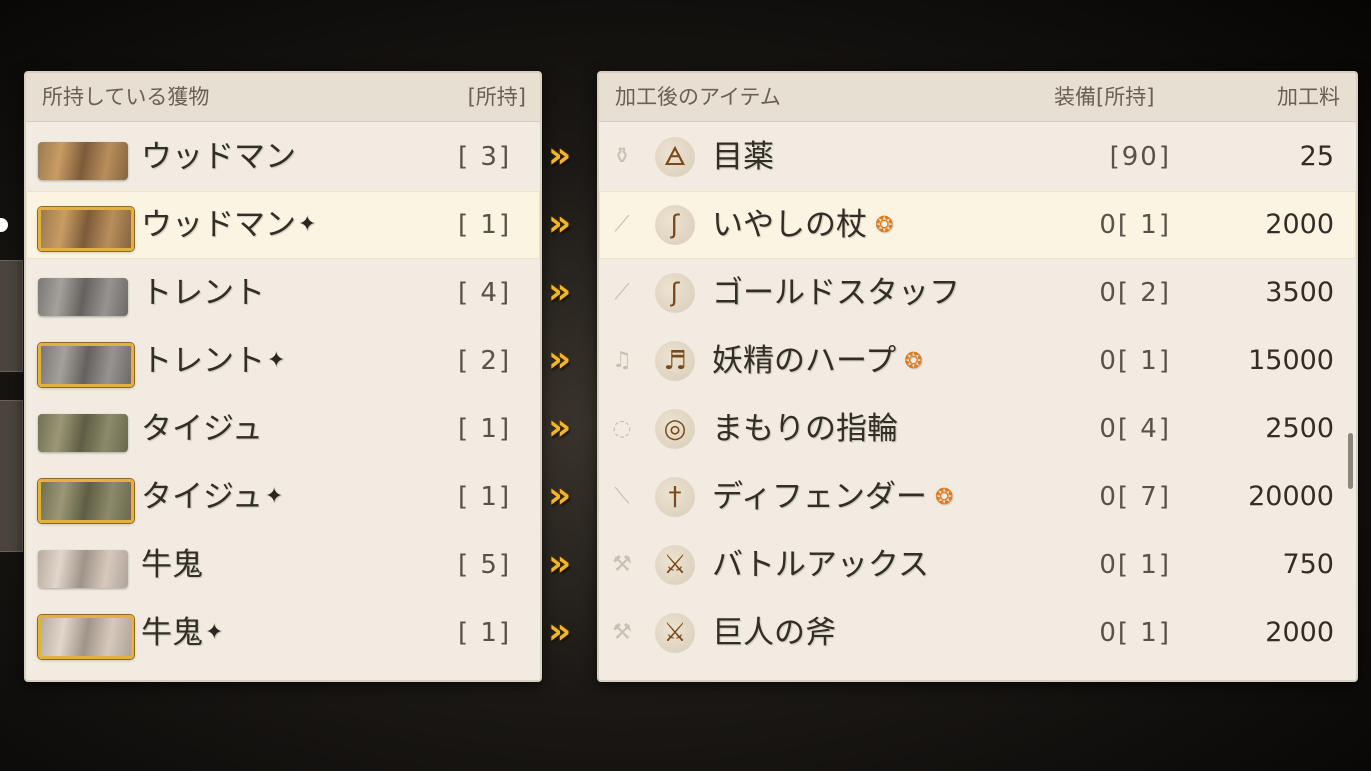 The width and height of the screenshot is (1371, 771). I want to click on crafted-item-name: ディフェンダー ❂, so click(832, 497).